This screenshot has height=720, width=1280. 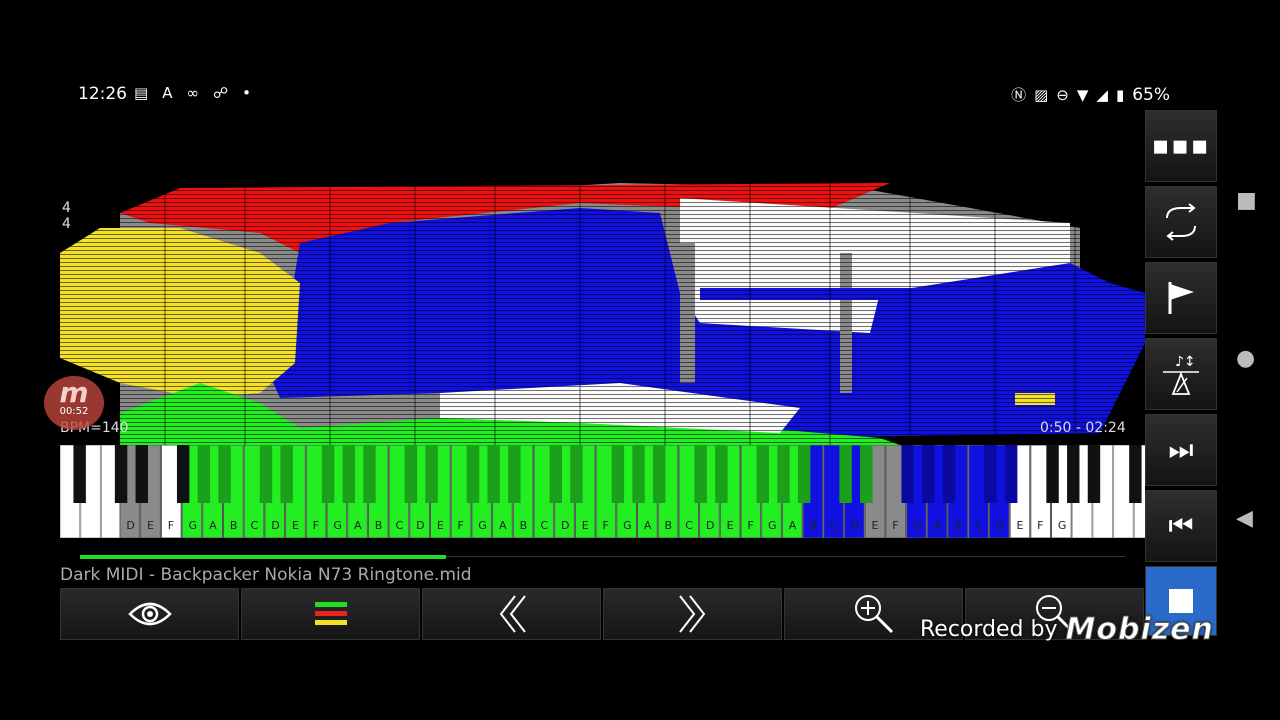 I want to click on loop-icon, so click(x=1181, y=222).